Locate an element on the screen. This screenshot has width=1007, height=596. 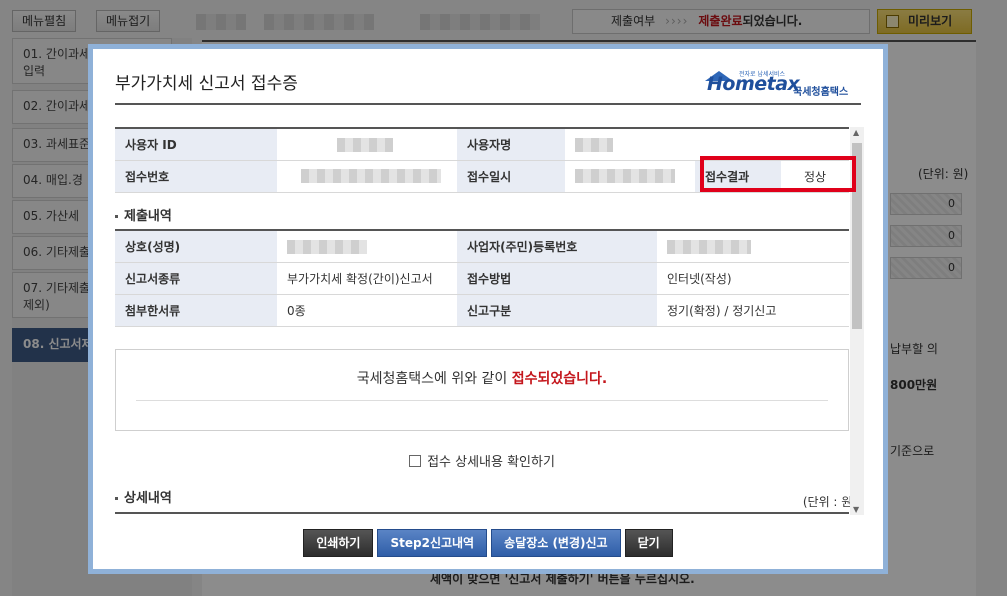
logo-wordmark: Hometax is located at coordinates (753, 84).